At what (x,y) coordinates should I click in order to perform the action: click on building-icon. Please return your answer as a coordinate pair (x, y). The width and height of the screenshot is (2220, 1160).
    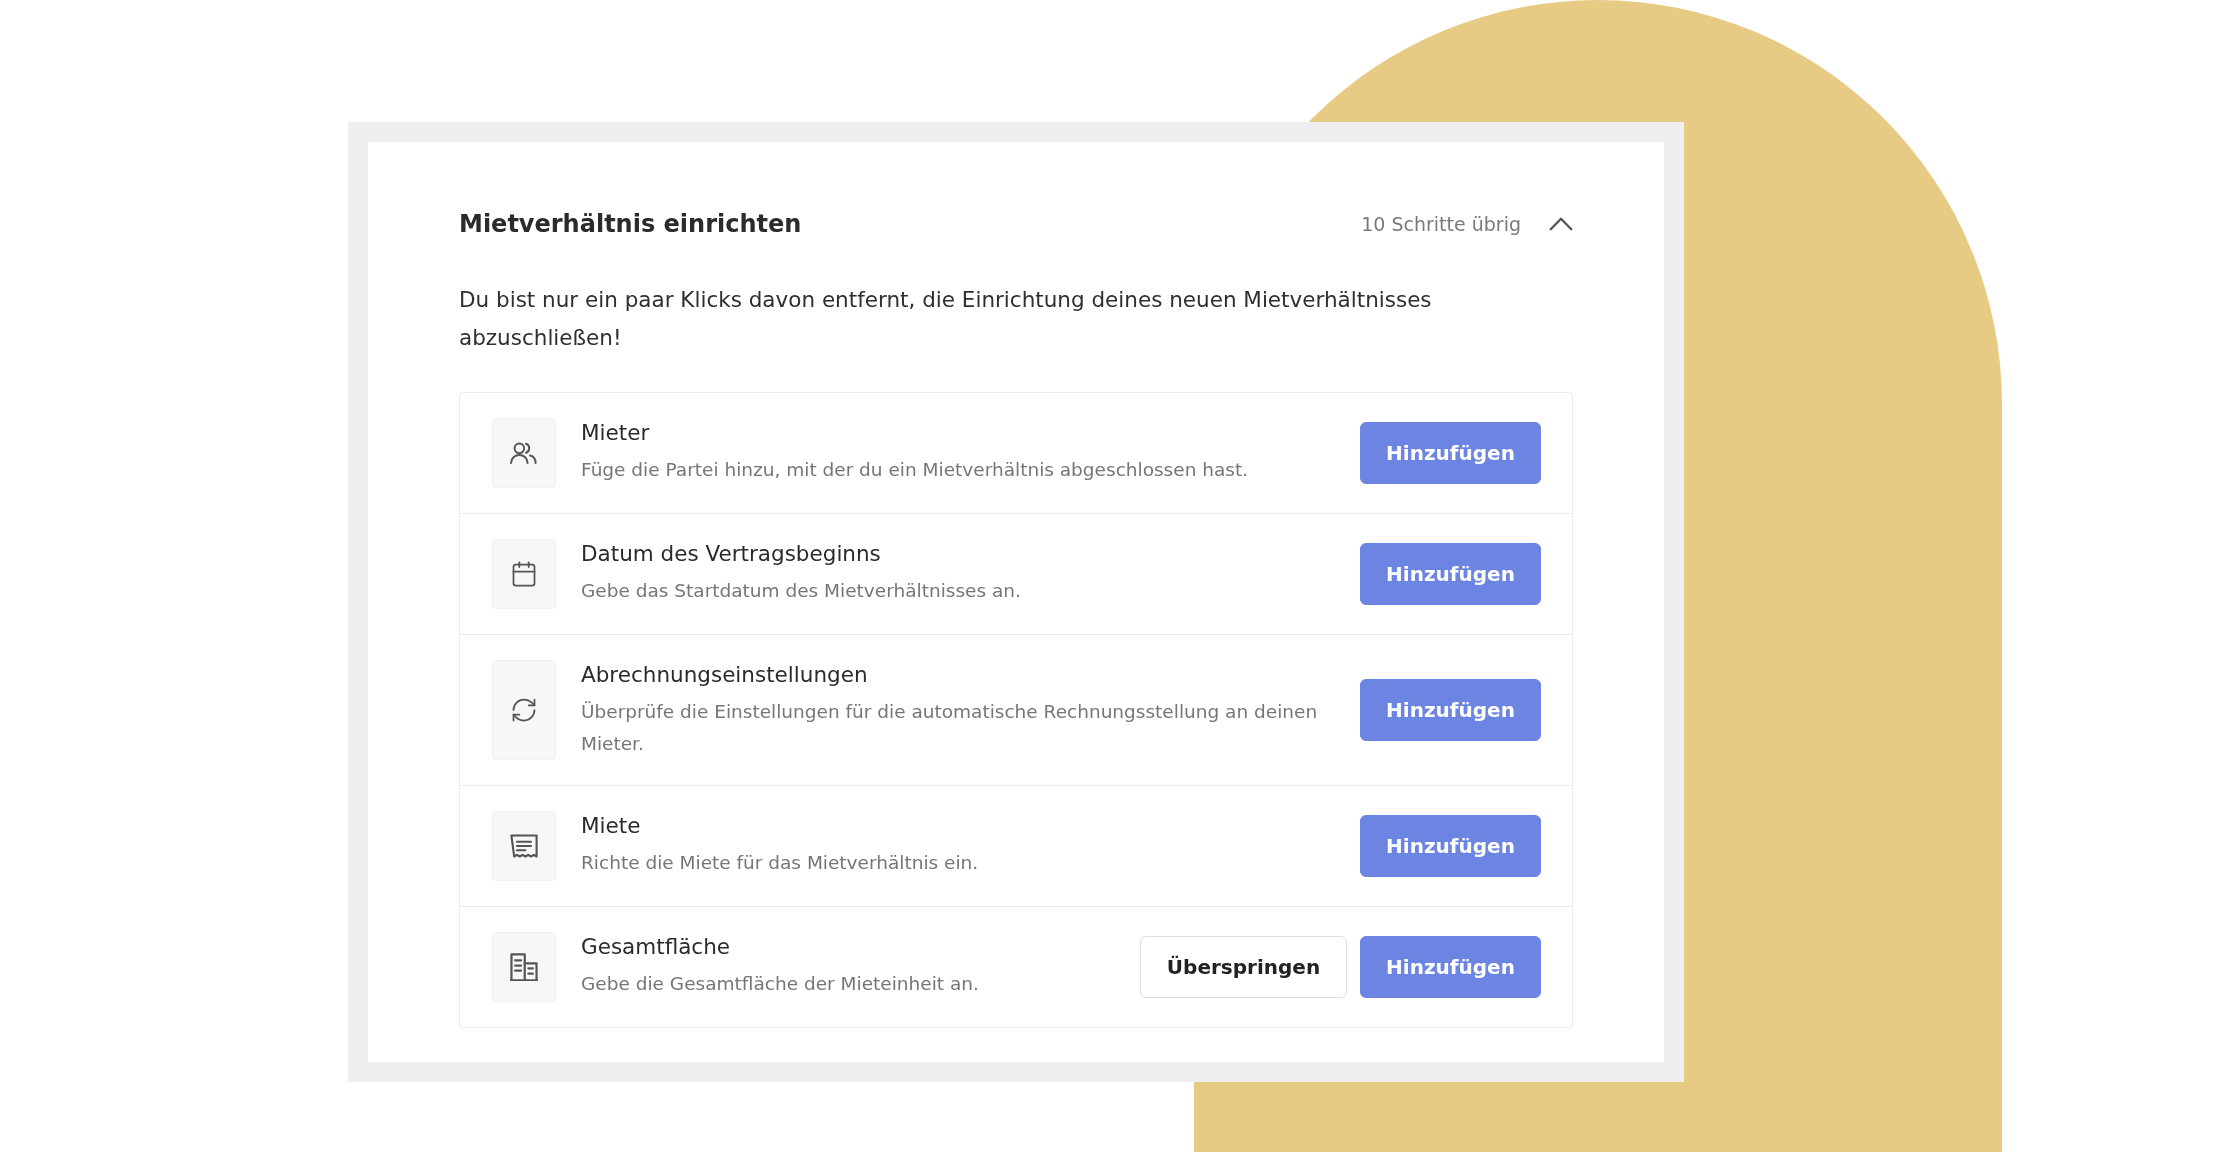
    Looking at the image, I should click on (524, 967).